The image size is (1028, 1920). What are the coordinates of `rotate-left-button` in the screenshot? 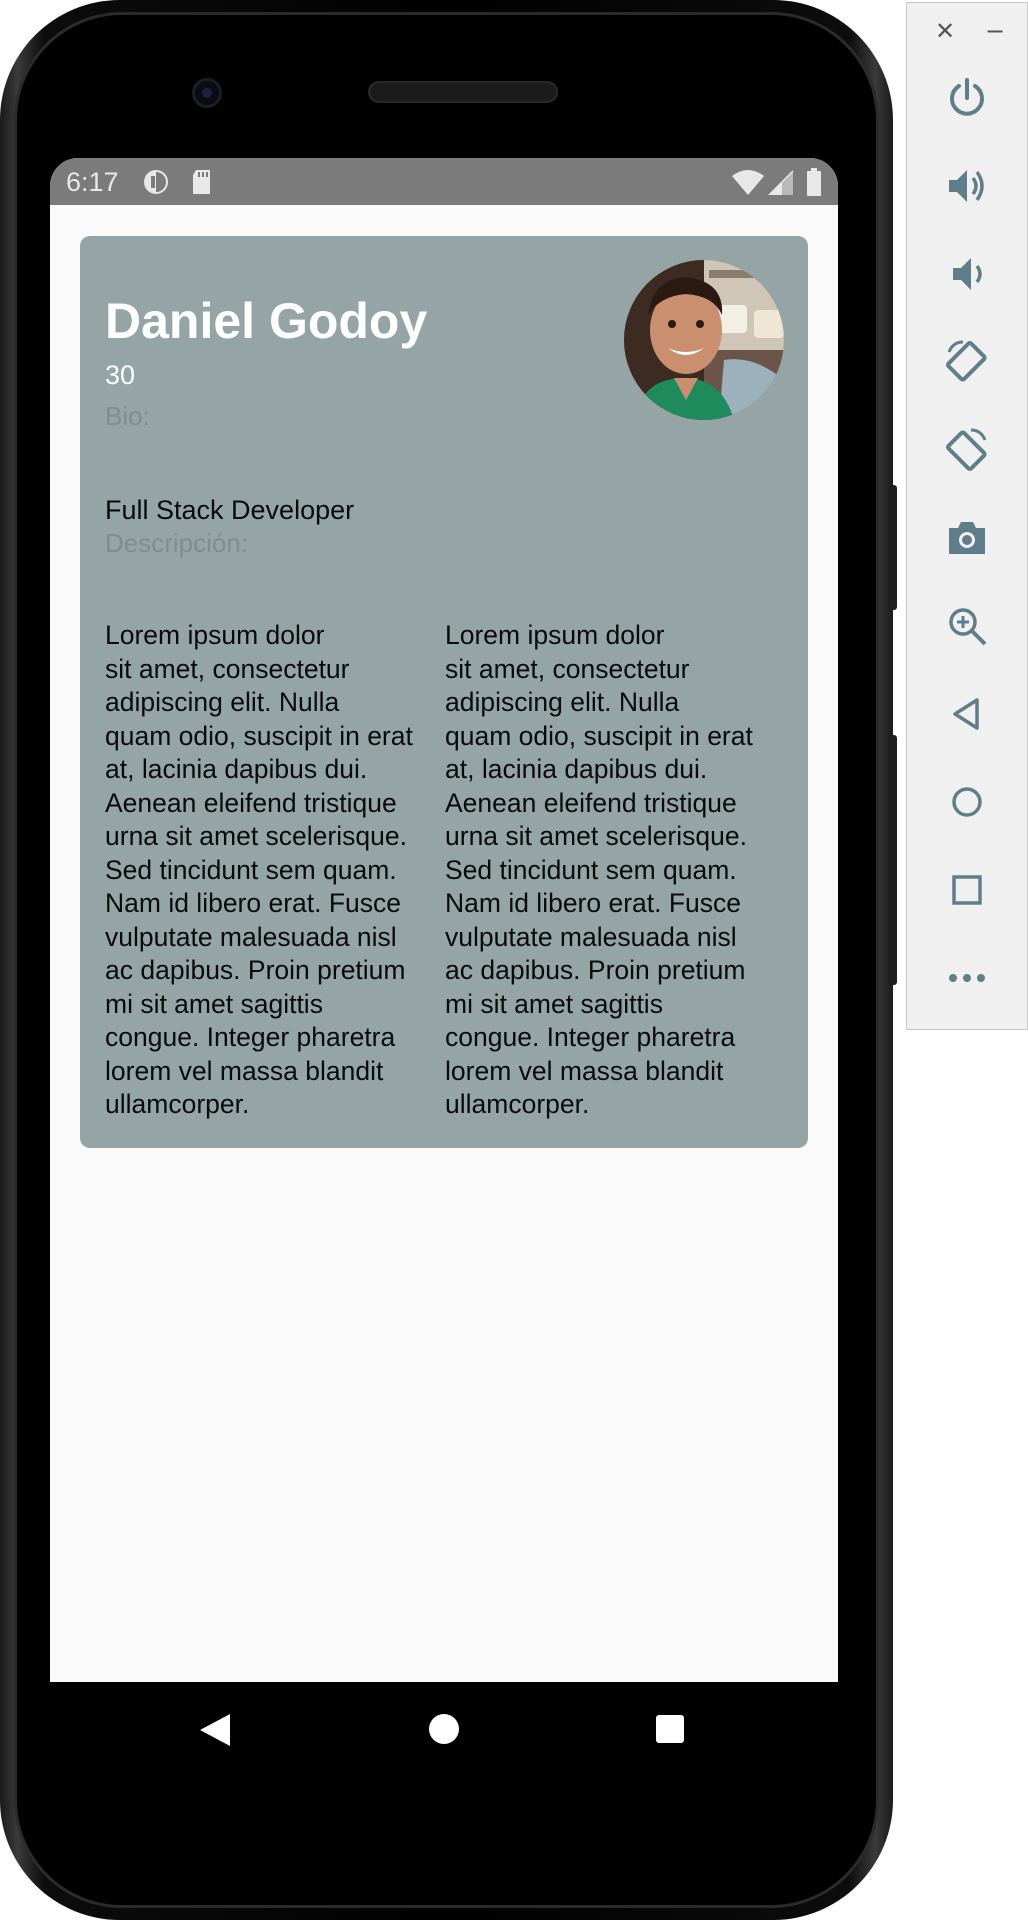 It's located at (967, 362).